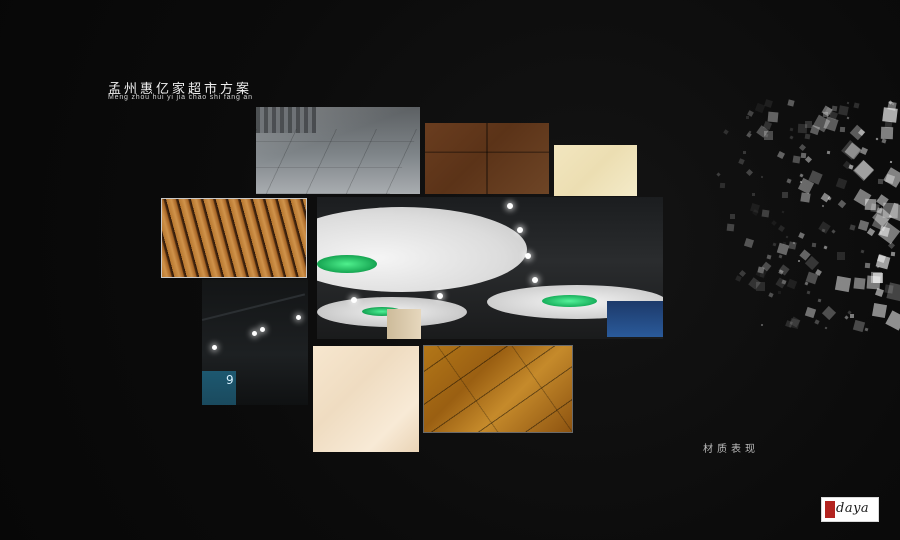 The width and height of the screenshot is (900, 540). I want to click on cream-tile-swatch, so click(595, 170).